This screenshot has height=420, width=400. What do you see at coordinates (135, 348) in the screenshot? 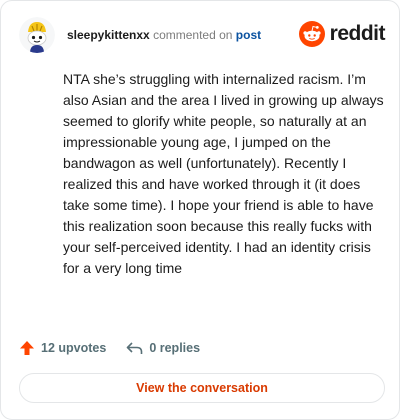
I see `reply-arrow-icon` at bounding box center [135, 348].